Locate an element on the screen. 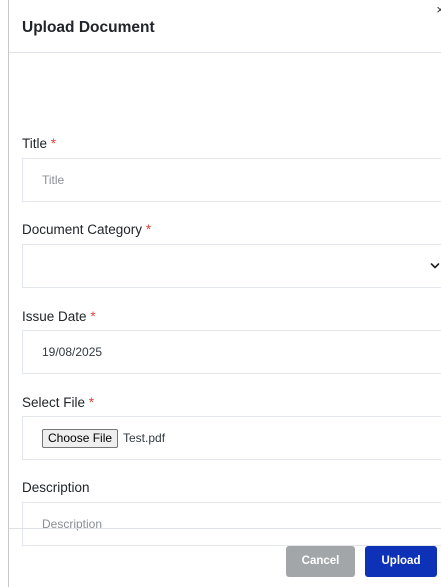 The image size is (441, 587). modal-title: Upload Document is located at coordinates (88, 27).